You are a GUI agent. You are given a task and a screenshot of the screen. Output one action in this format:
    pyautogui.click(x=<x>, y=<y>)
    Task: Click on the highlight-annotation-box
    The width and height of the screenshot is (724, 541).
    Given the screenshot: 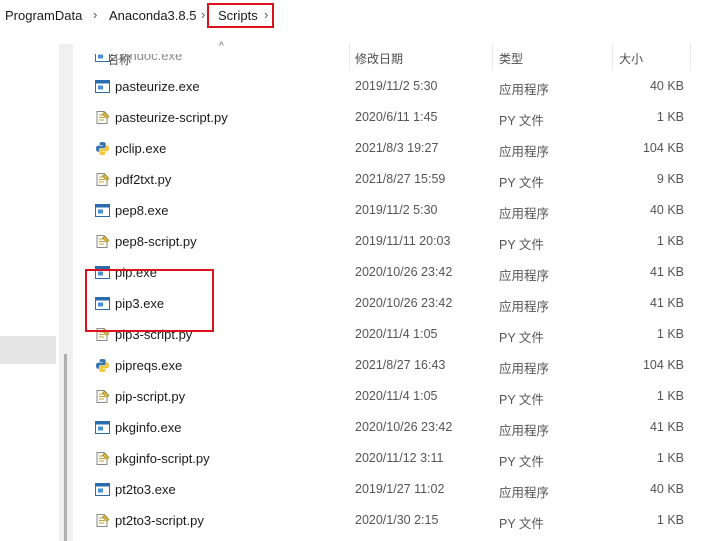 What is the action you would take?
    pyautogui.click(x=240, y=15)
    